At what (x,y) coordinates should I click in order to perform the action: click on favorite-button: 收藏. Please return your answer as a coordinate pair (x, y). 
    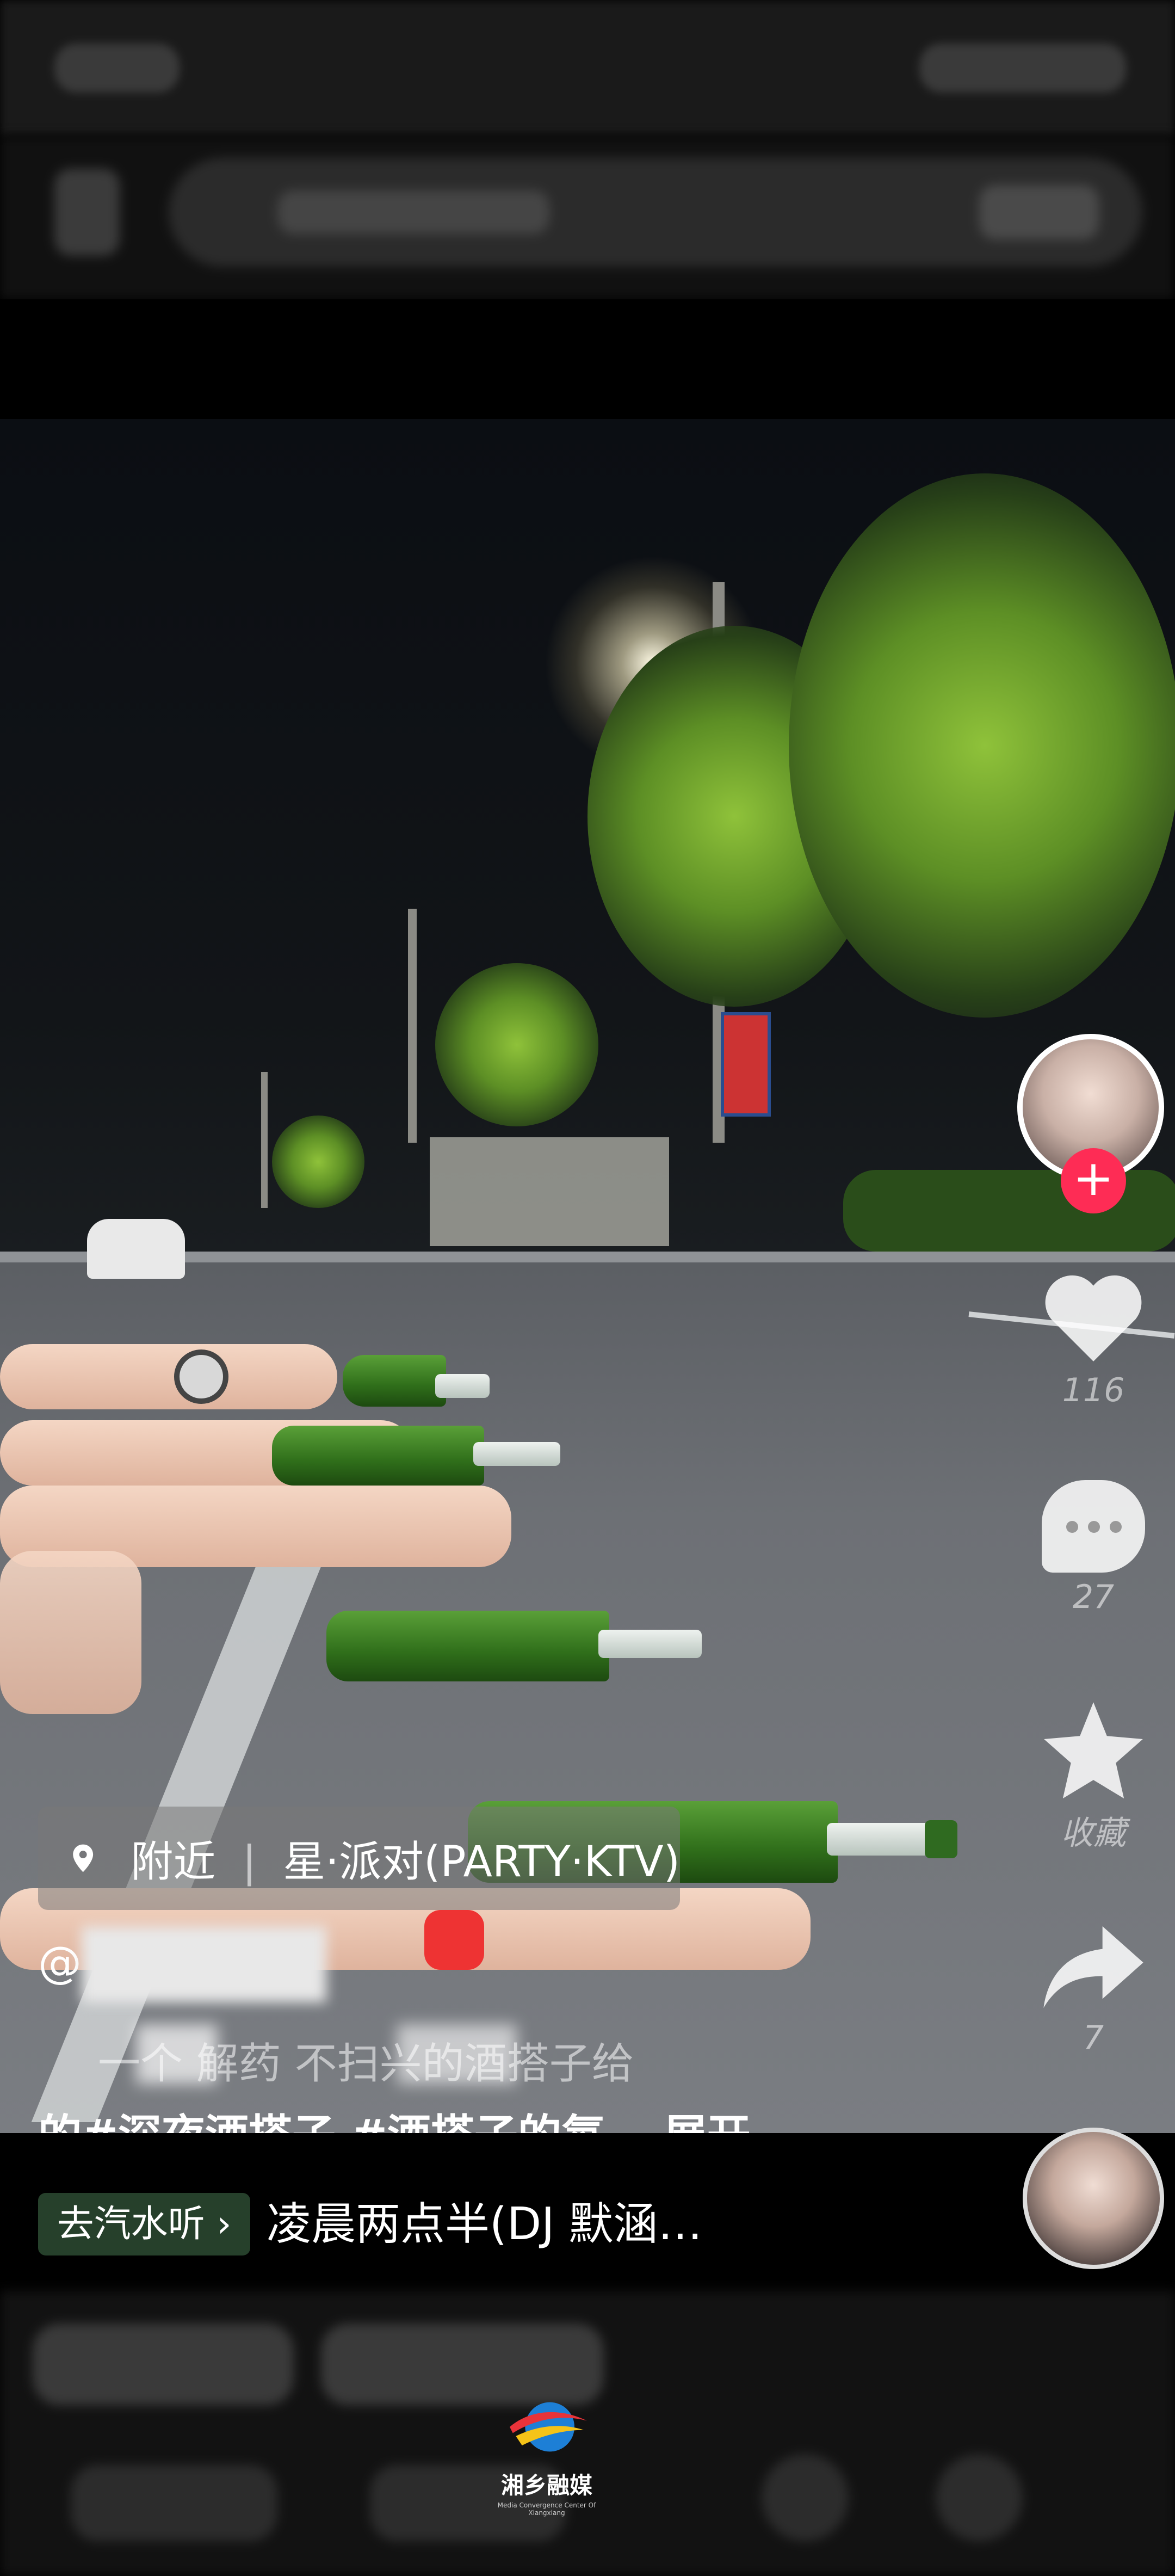
    Looking at the image, I should click on (1093, 1776).